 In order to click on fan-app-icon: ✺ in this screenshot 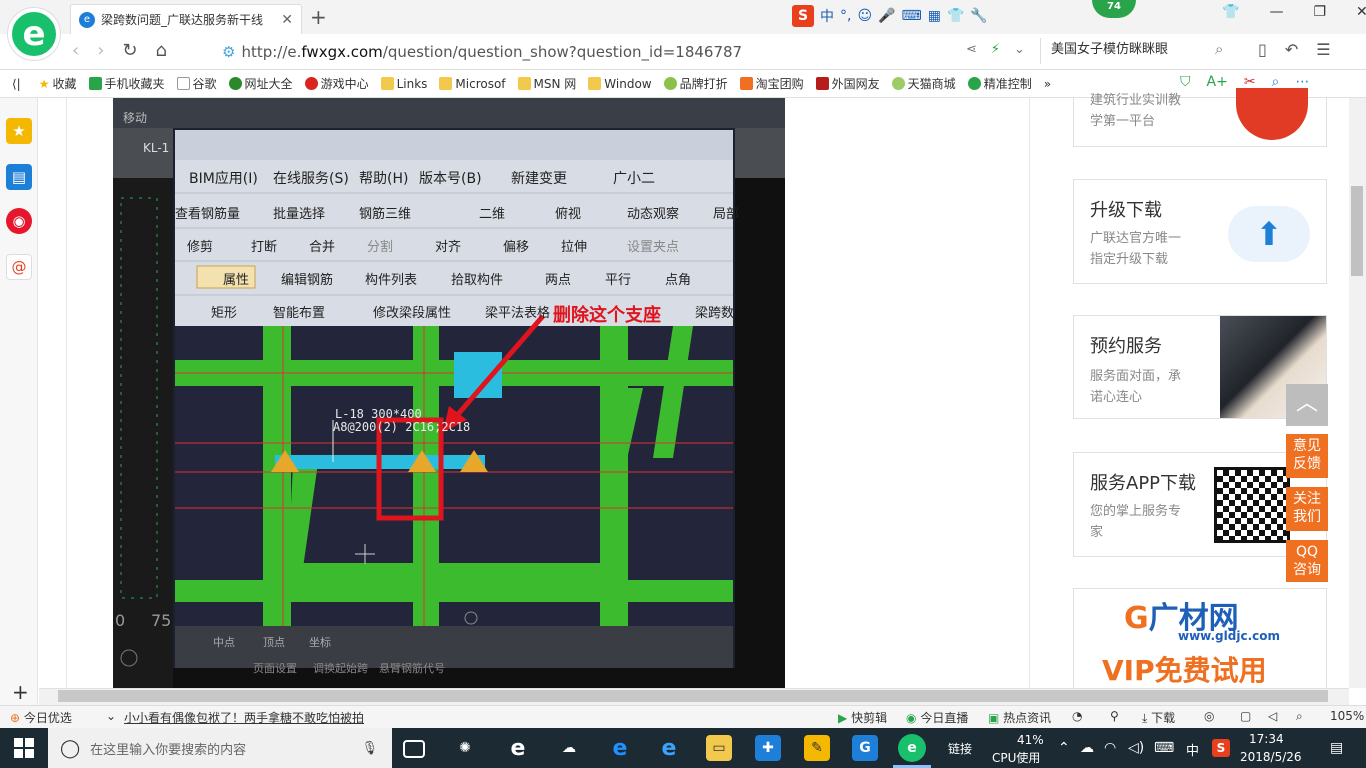, I will do `click(465, 748)`.